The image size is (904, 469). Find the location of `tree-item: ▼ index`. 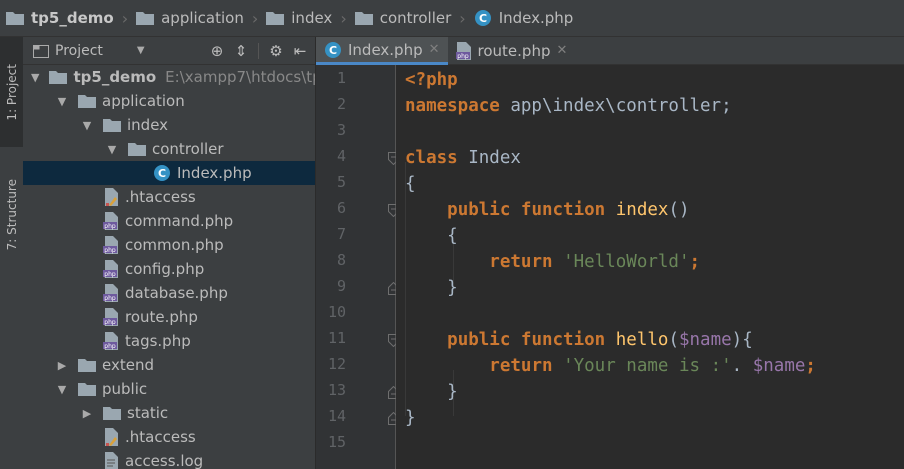

tree-item: ▼ index is located at coordinates (169, 125).